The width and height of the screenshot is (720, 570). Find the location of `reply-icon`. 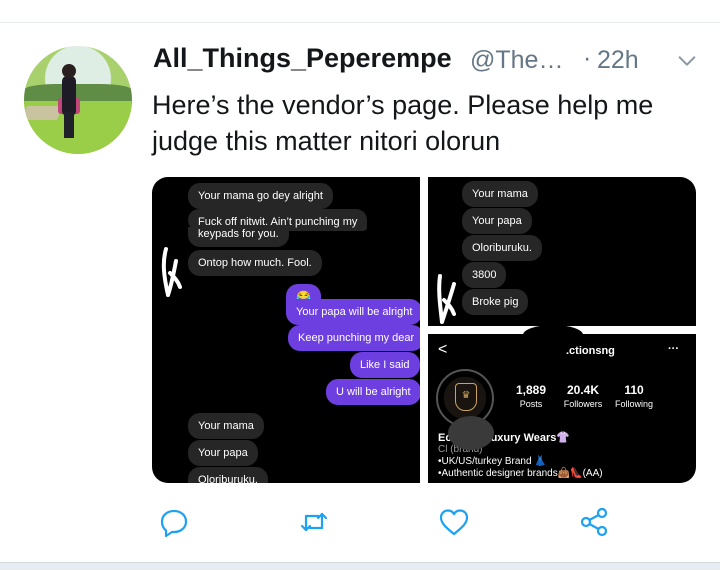

reply-icon is located at coordinates (174, 522).